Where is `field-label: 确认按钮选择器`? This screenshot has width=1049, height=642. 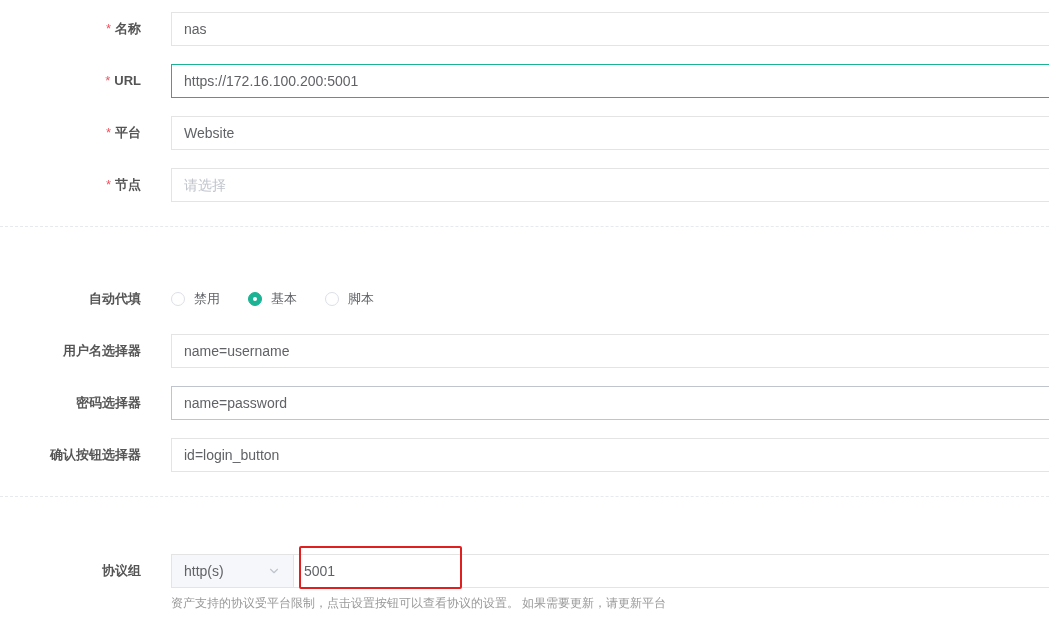 field-label: 确认按钮选择器 is located at coordinates (95, 455).